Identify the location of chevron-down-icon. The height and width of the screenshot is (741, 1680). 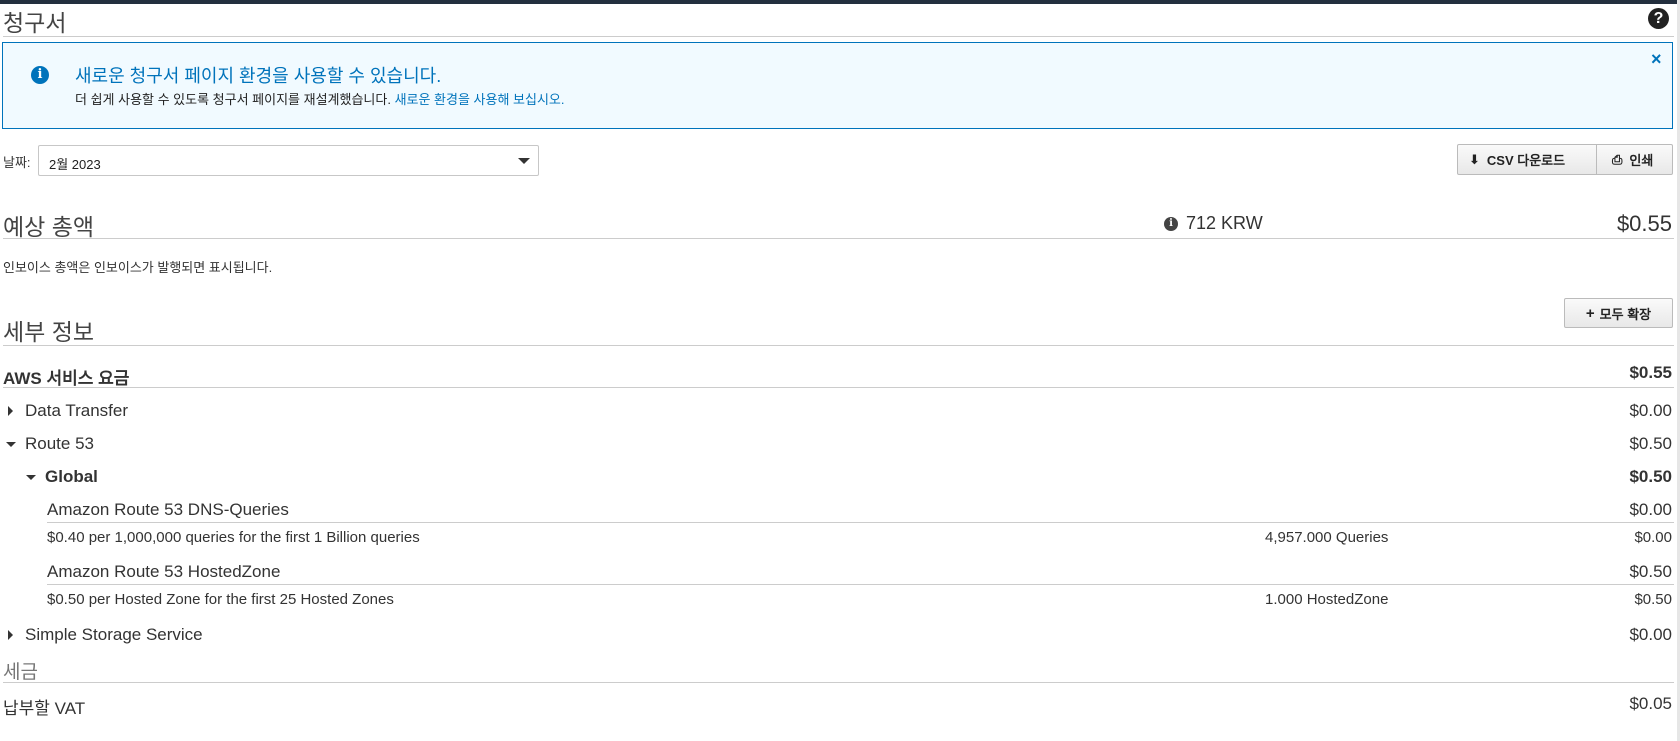
(524, 161).